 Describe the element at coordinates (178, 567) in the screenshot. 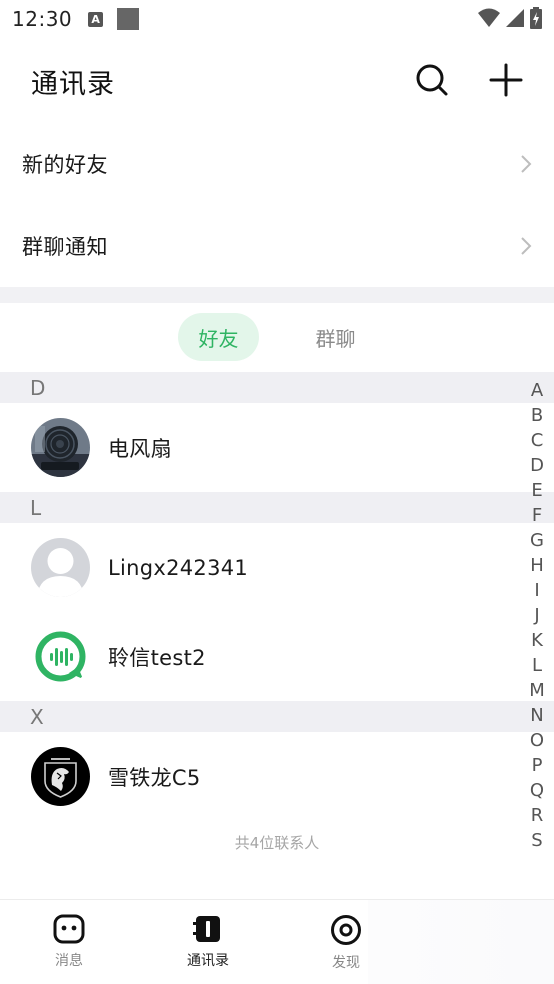

I see `contact-name: Lingx242341` at that location.